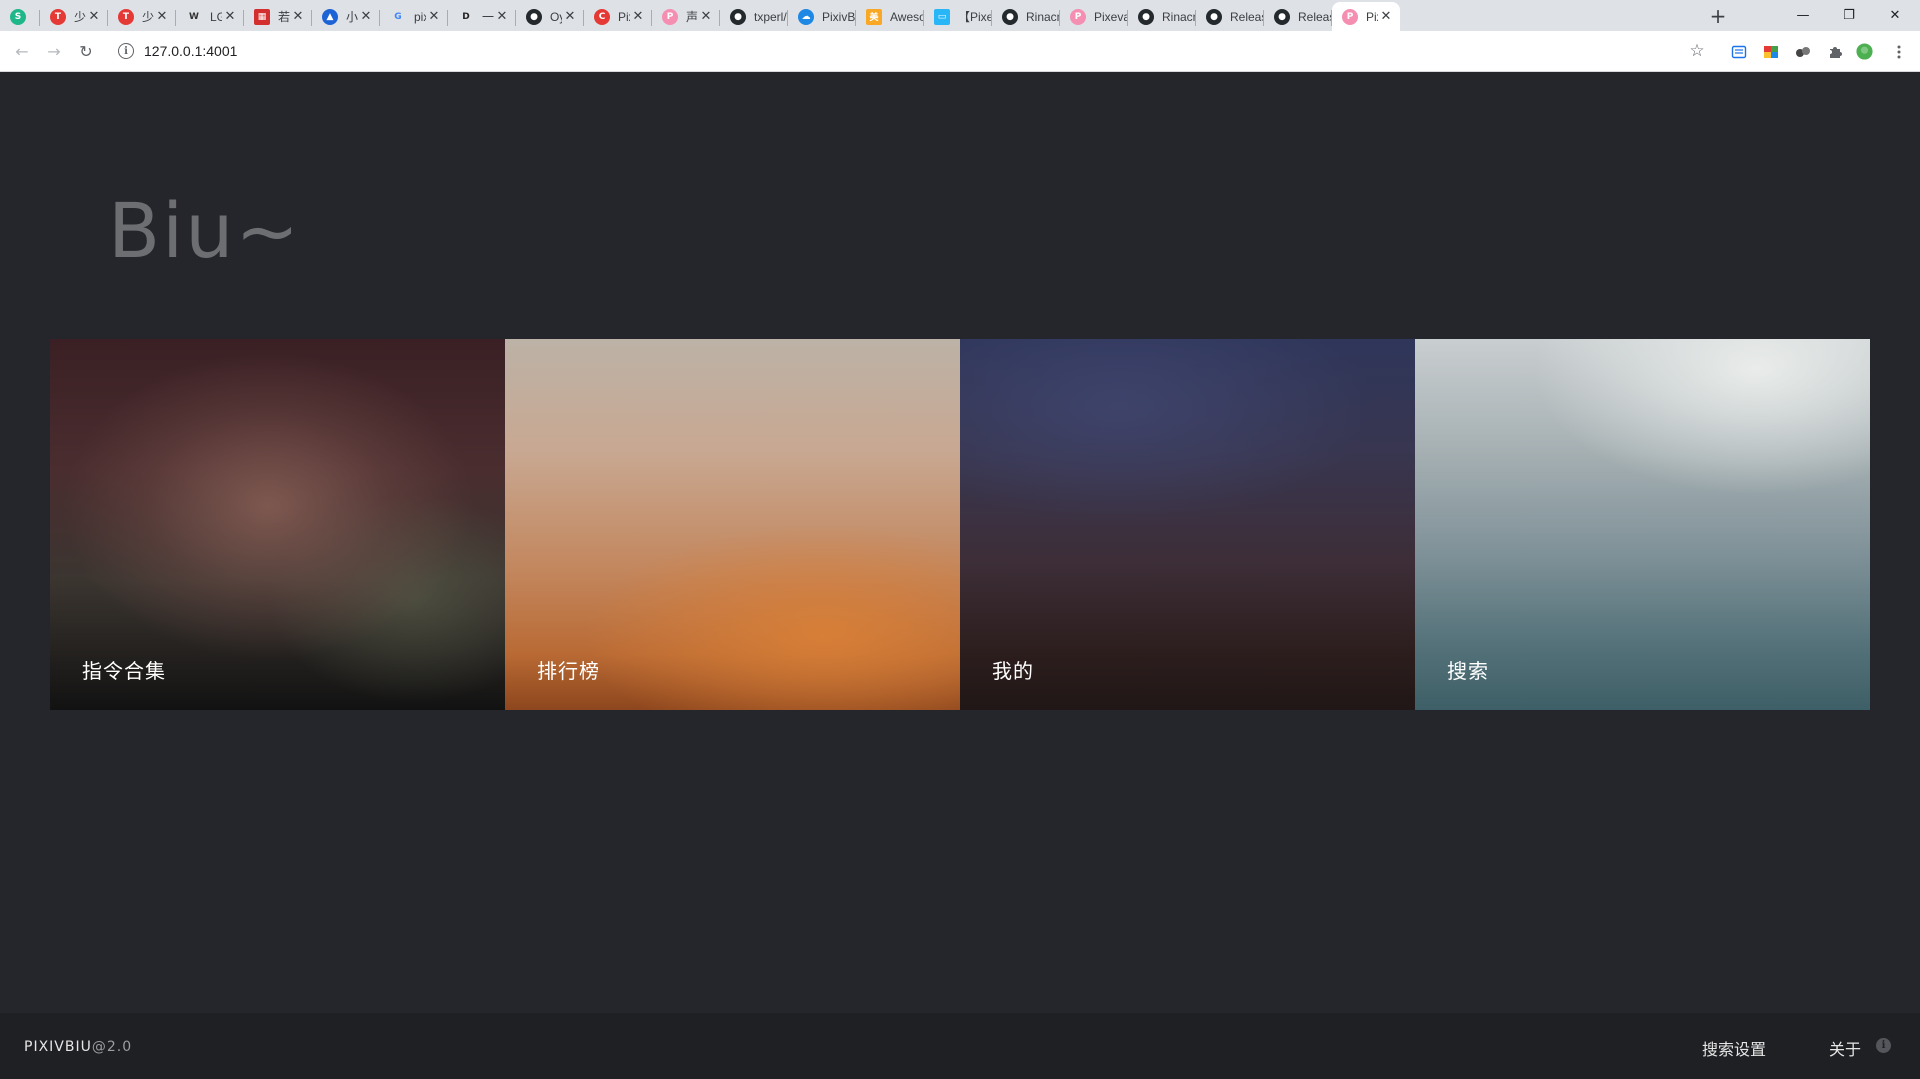 This screenshot has width=1920, height=1079. I want to click on card-ranking-label: 排行榜, so click(568, 671).